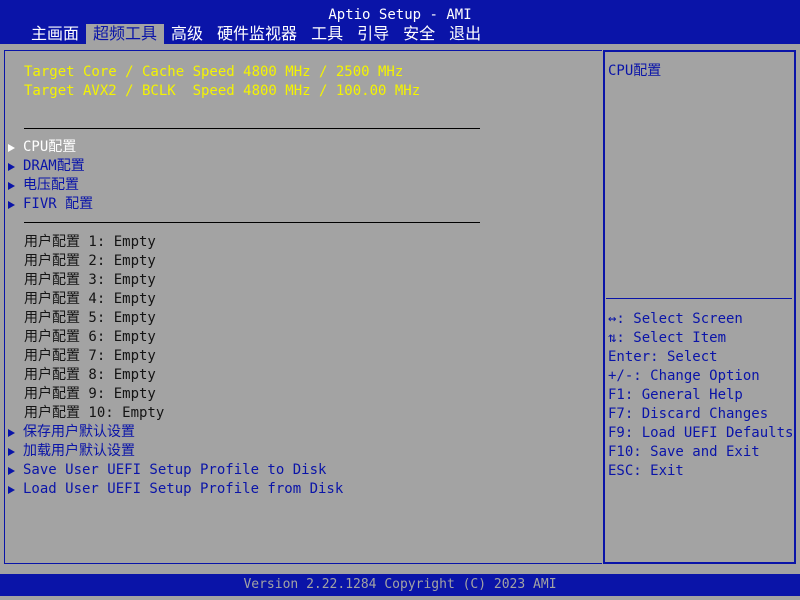 This screenshot has width=800, height=600. I want to click on tab-main: 主画面, so click(55, 34).